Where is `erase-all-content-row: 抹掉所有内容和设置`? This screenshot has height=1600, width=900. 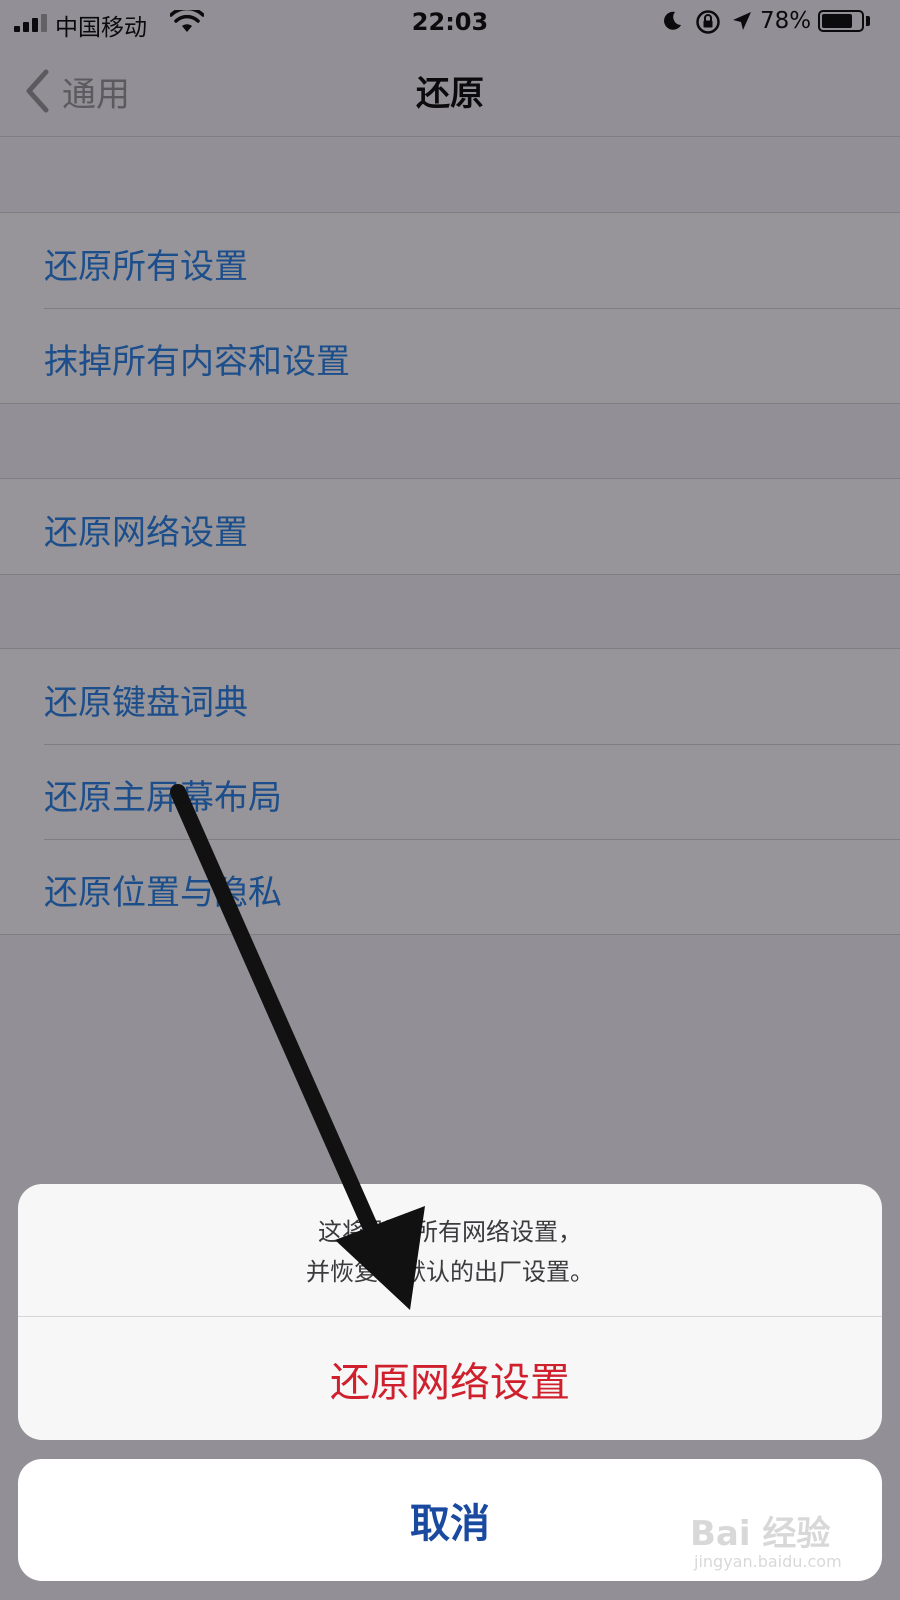
erase-all-content-row: 抹掉所有内容和设置 is located at coordinates (450, 355).